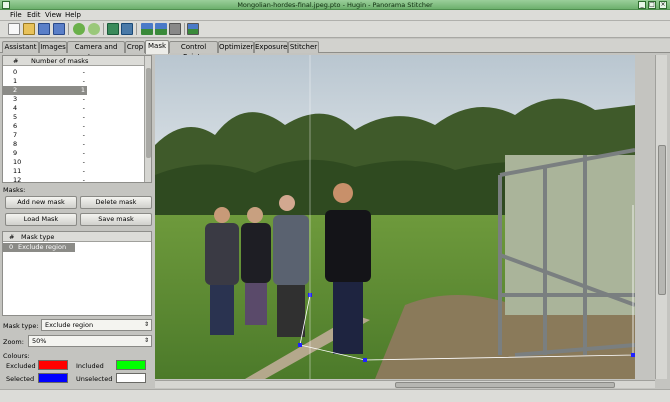 The width and height of the screenshot is (670, 402). What do you see at coordinates (74, 135) in the screenshot?
I see `table-row: 7-` at bounding box center [74, 135].